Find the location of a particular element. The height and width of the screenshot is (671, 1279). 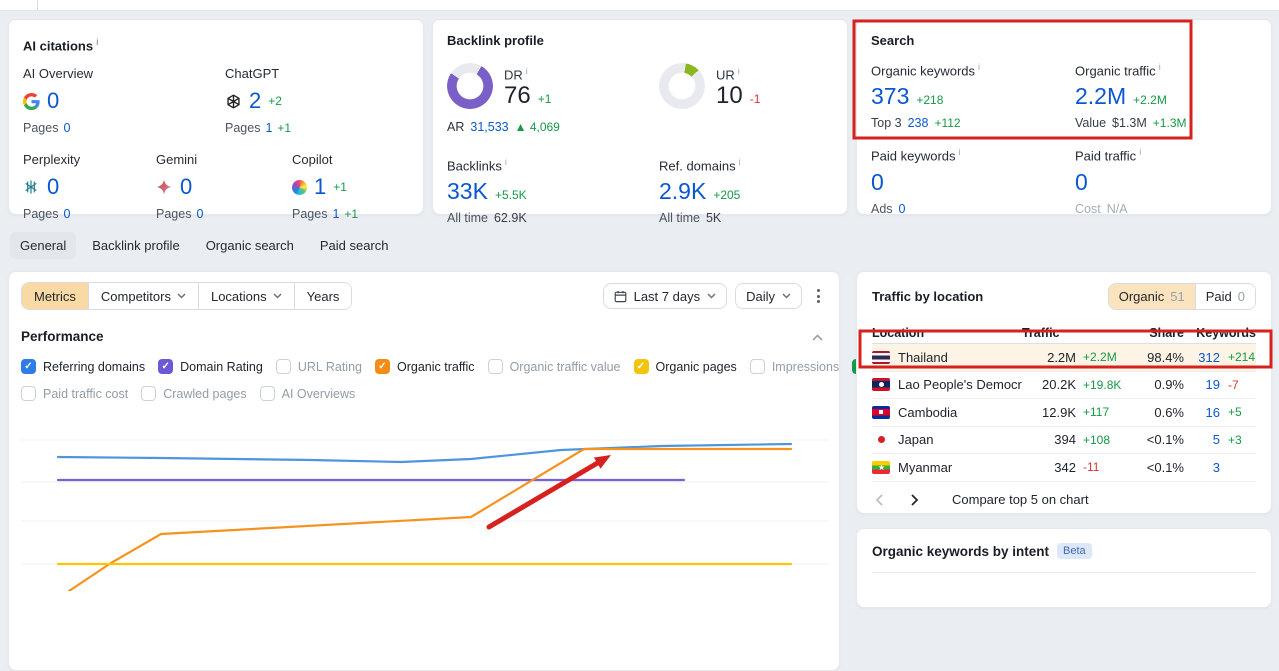

checkbox-organic-pages: Organic pages is located at coordinates (685, 366).